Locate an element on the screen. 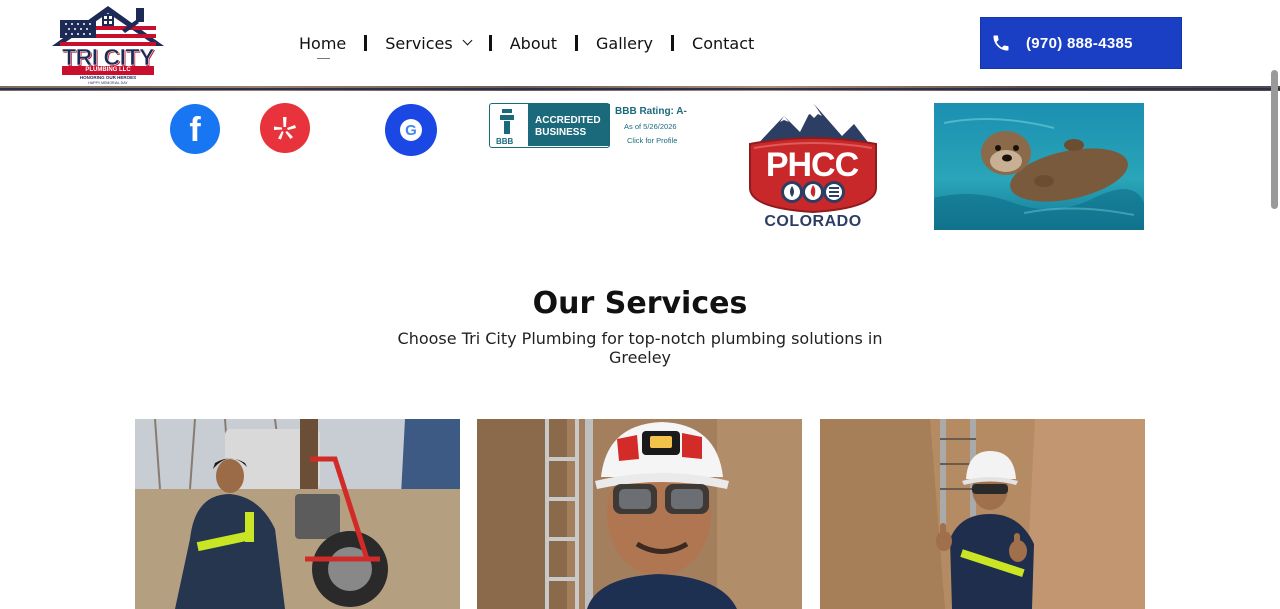 The width and height of the screenshot is (1280, 609). nav-label-gallery: Gallery is located at coordinates (625, 43).